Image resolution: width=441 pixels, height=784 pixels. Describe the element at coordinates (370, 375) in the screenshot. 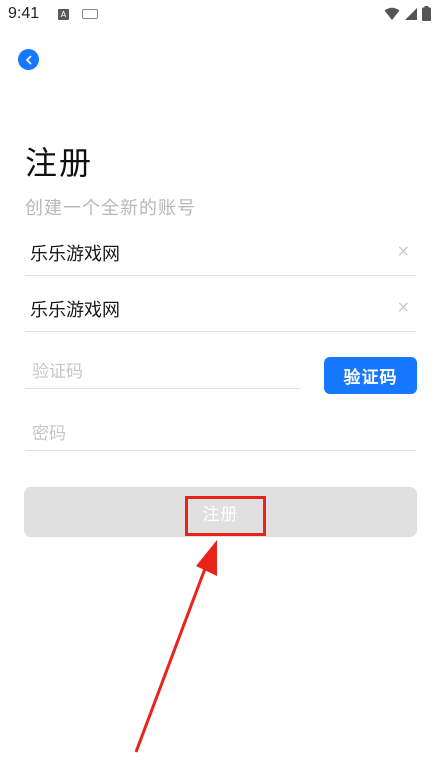

I see `get-code-button: 验证码` at that location.